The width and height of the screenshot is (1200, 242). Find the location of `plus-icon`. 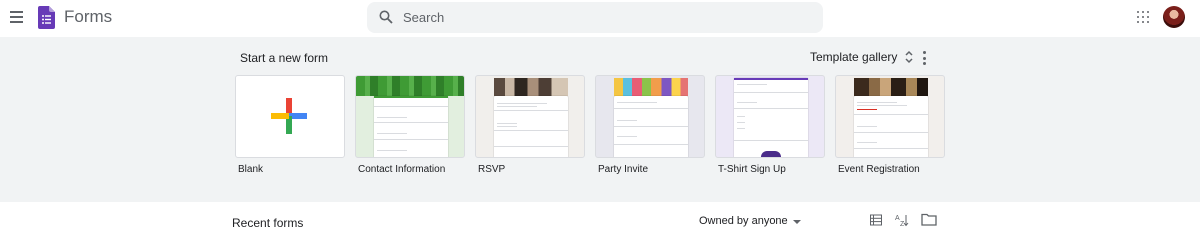

plus-icon is located at coordinates (289, 116).